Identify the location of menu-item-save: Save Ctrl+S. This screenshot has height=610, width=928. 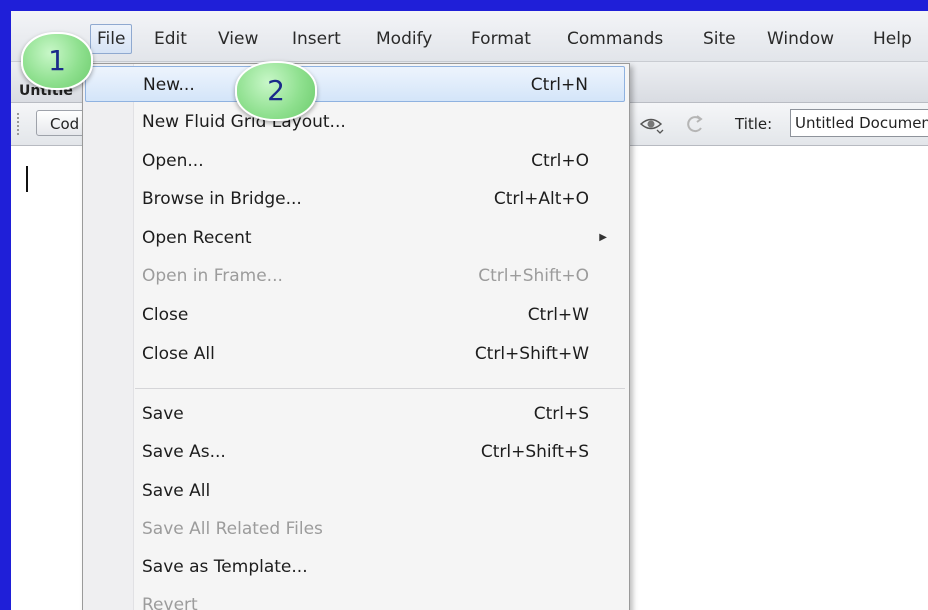
(355, 414).